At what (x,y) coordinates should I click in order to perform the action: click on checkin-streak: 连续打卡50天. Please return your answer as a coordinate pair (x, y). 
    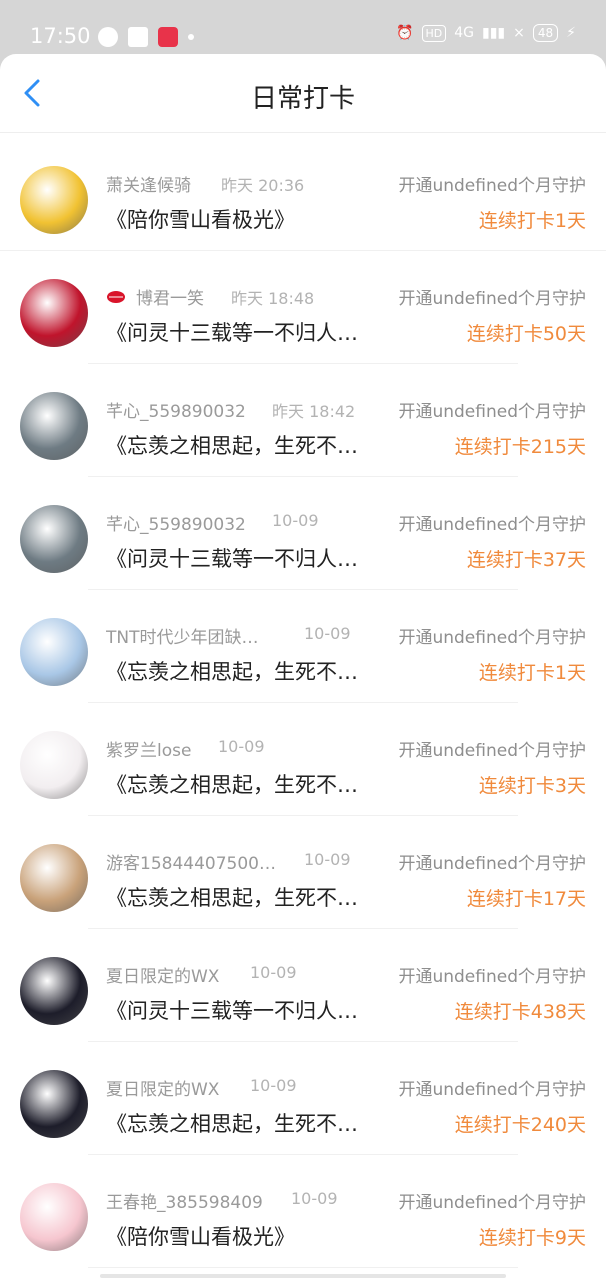
    Looking at the image, I should click on (526, 334).